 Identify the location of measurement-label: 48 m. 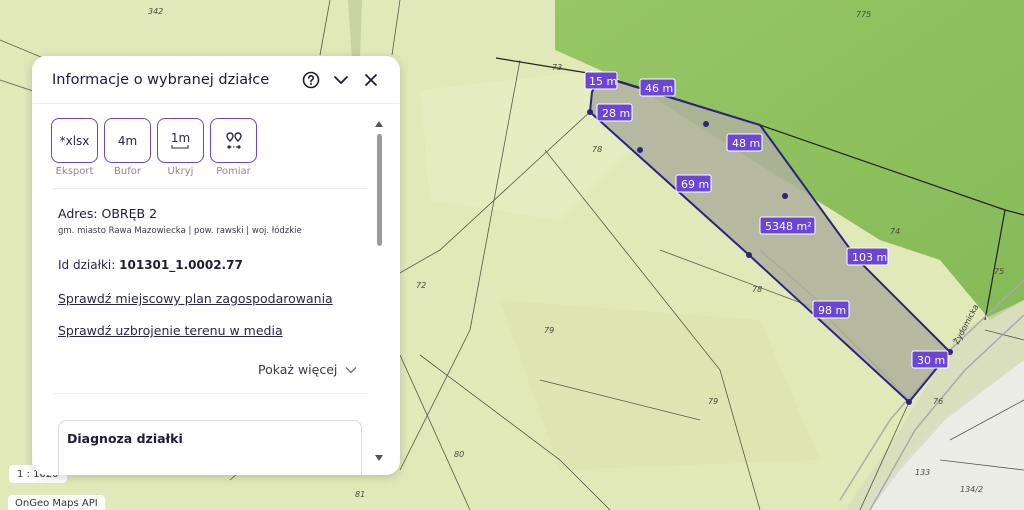
(744, 142).